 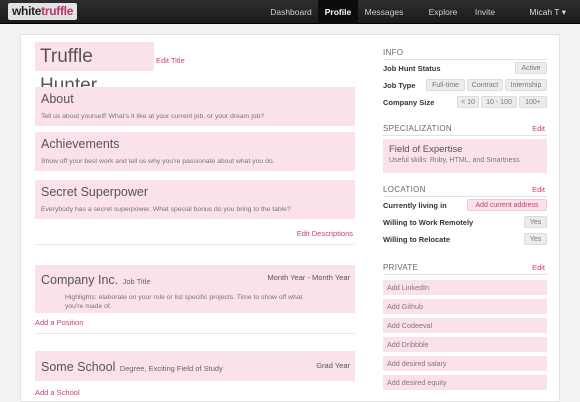 I want to click on company-size-large: 100+, so click(x=533, y=102).